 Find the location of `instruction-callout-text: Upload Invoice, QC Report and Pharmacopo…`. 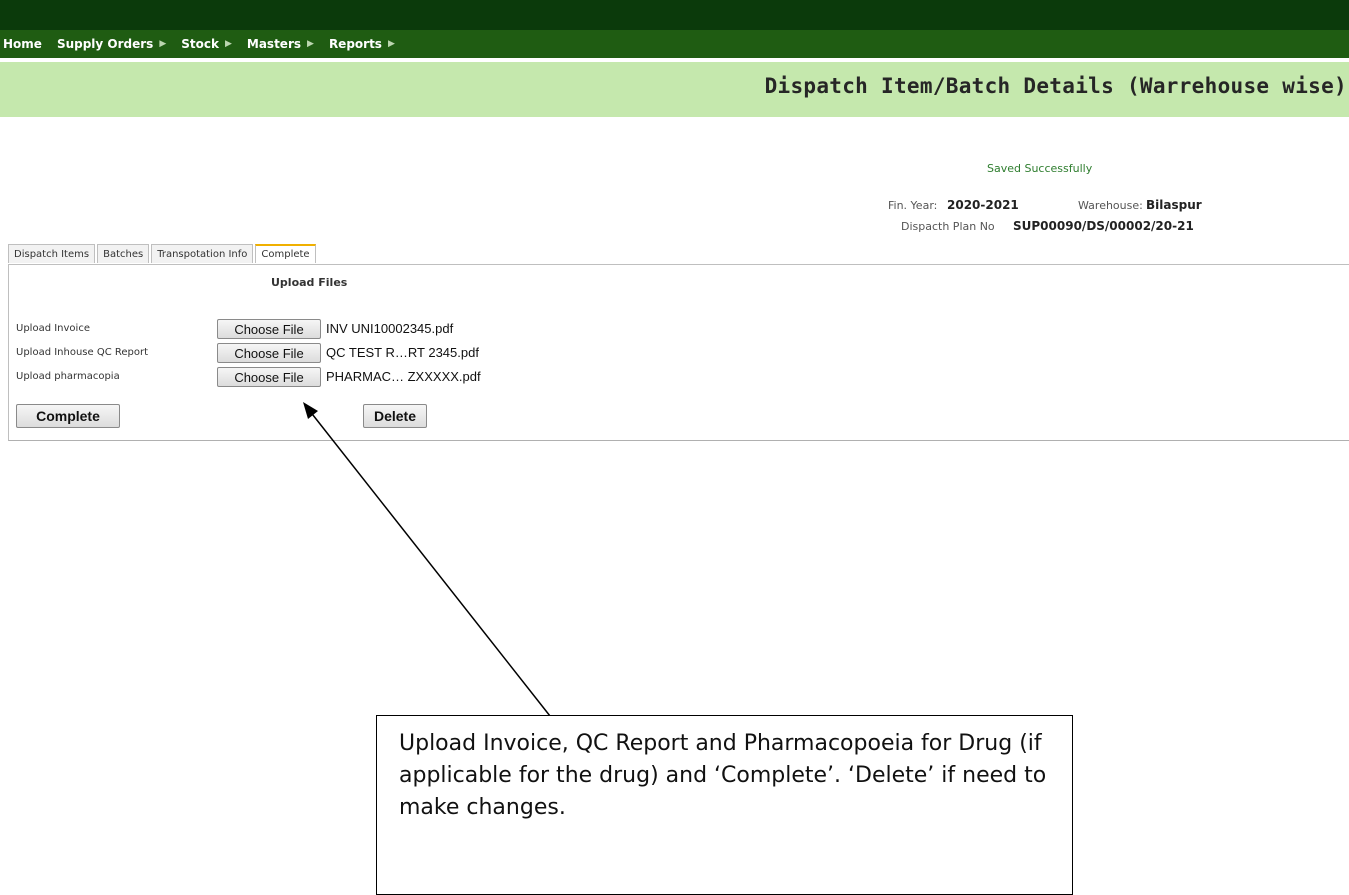

instruction-callout-text: Upload Invoice, QC Report and Pharmacopo… is located at coordinates (723, 775).